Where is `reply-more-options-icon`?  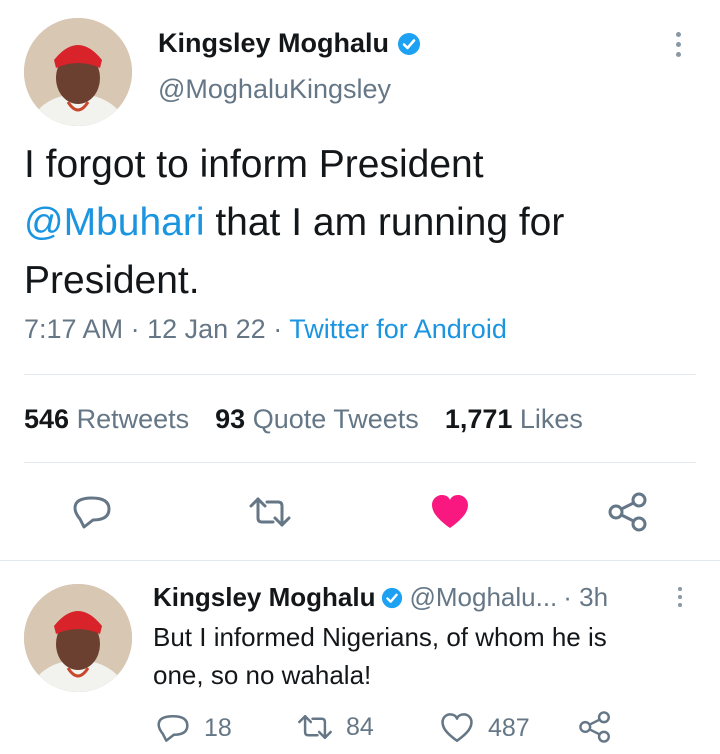 reply-more-options-icon is located at coordinates (680, 597).